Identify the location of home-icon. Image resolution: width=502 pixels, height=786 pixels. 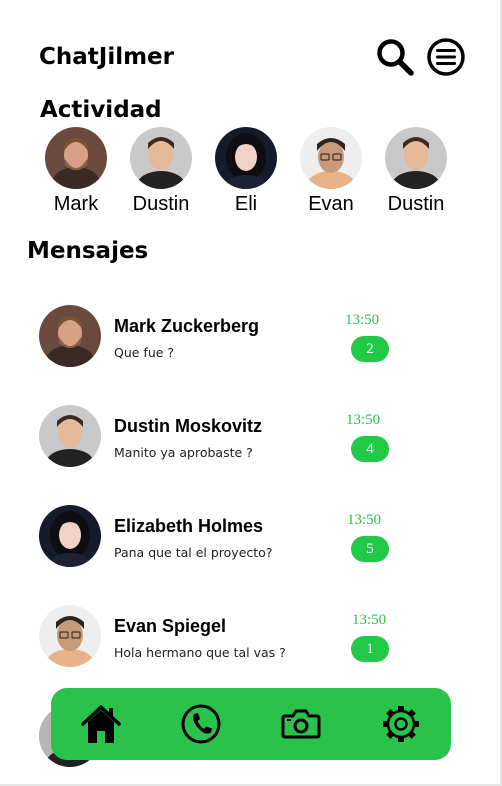
(101, 724).